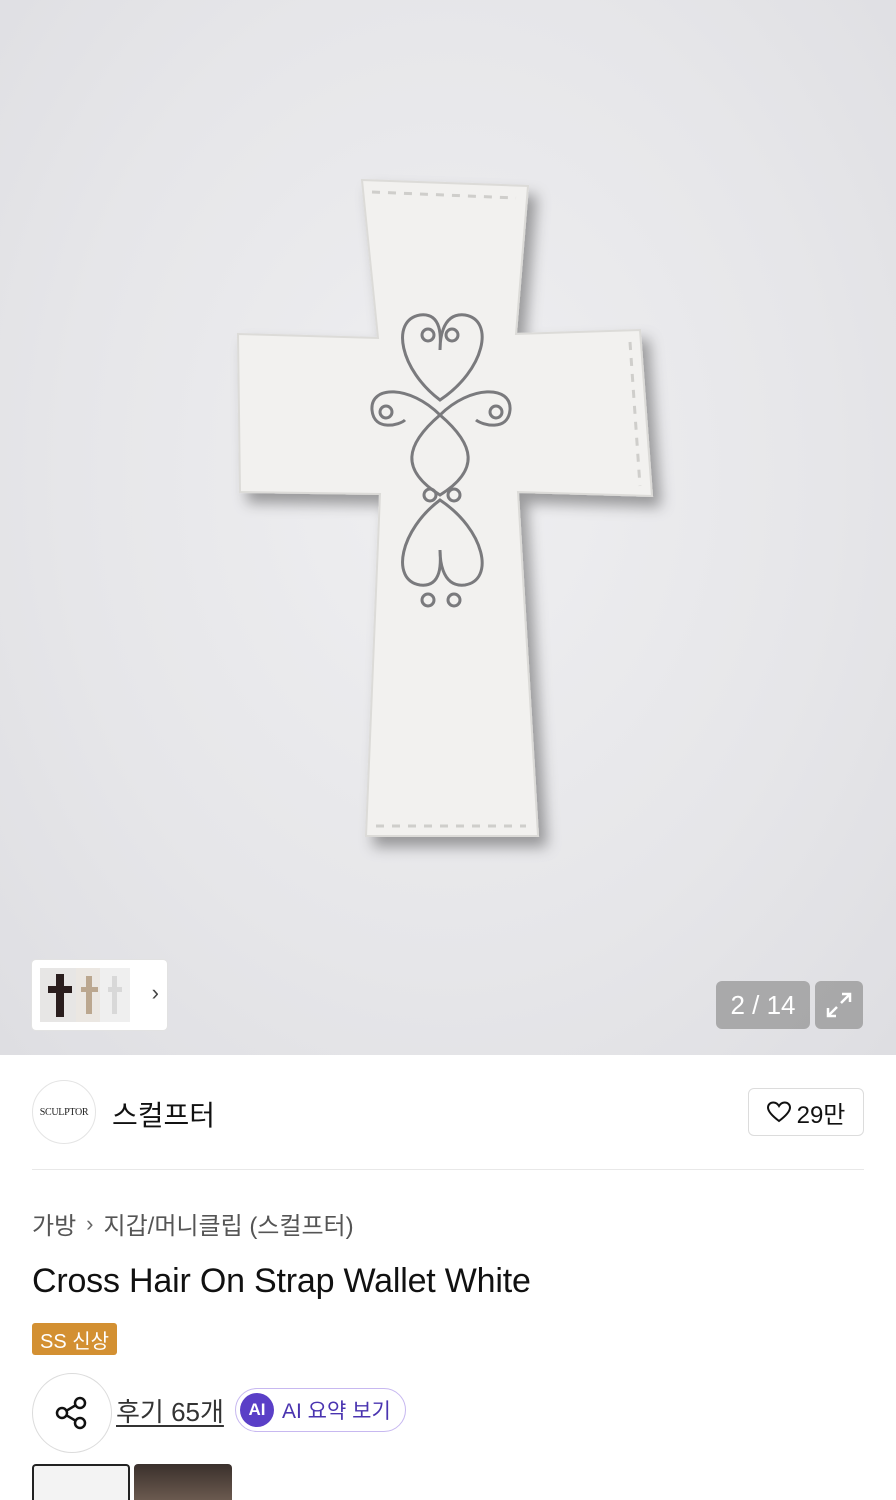 The image size is (896, 1500). I want to click on divider, so click(448, 1169).